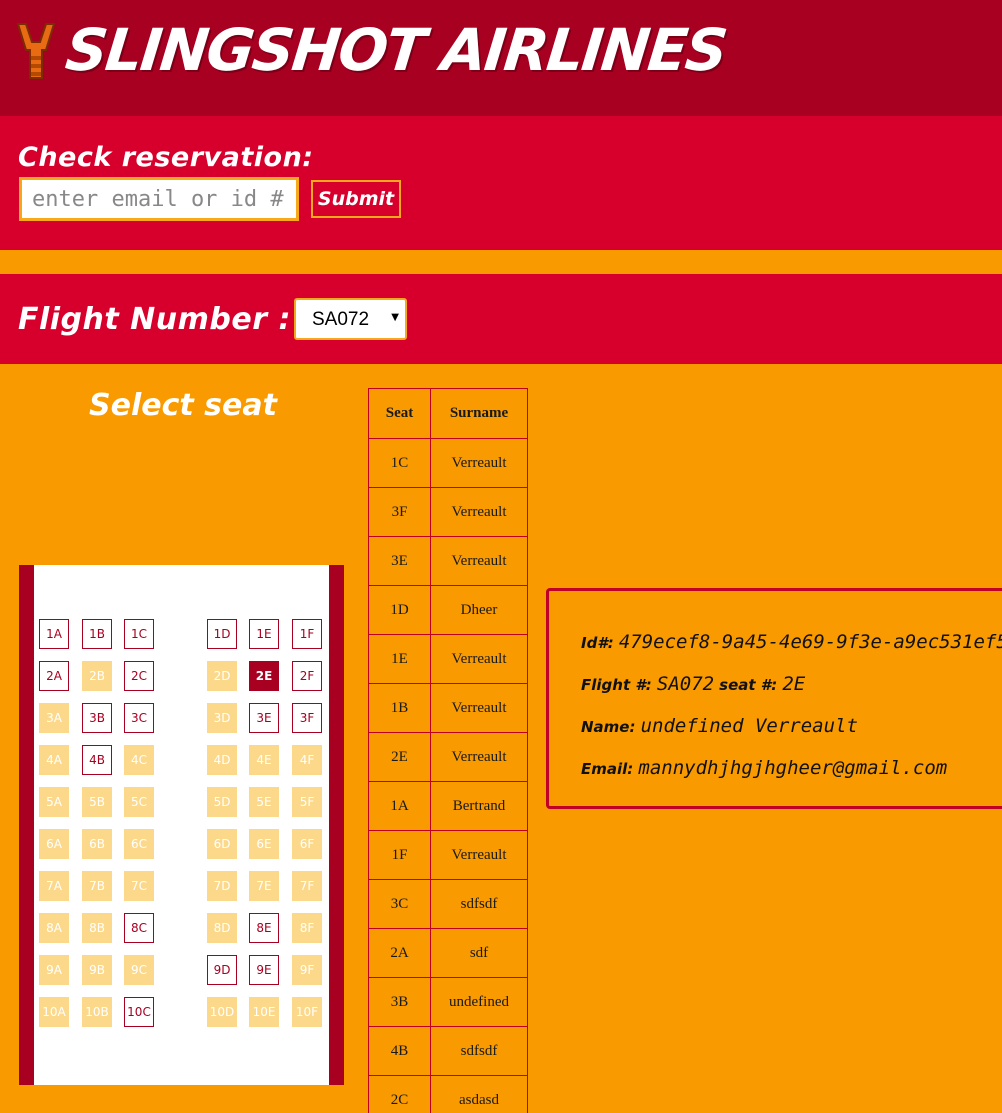 The height and width of the screenshot is (1113, 1002). Describe the element at coordinates (97, 844) in the screenshot. I see `seat-6b: 6B` at that location.